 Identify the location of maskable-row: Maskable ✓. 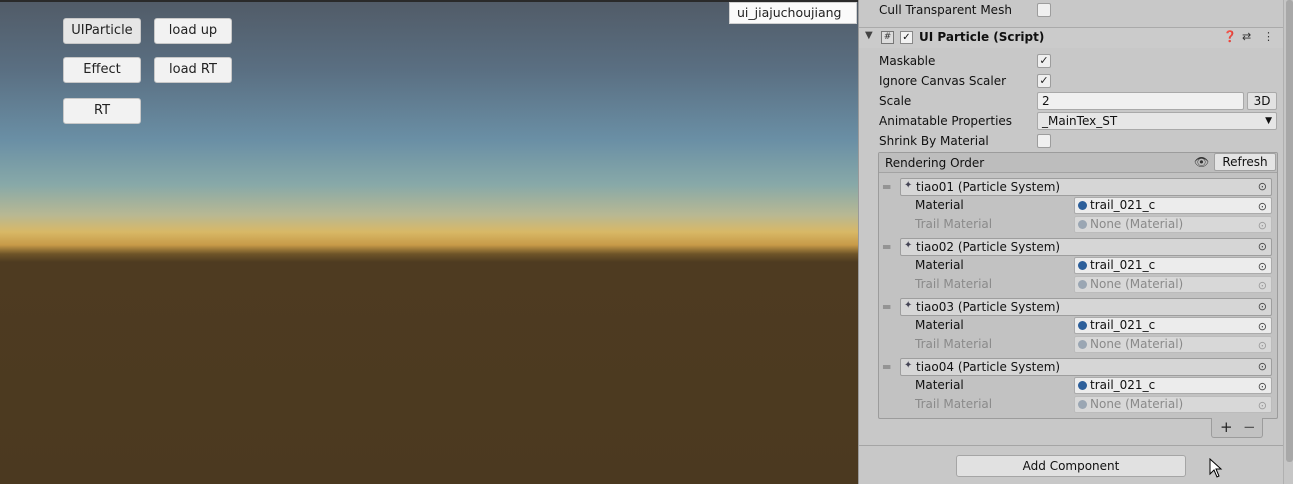
(1071, 61).